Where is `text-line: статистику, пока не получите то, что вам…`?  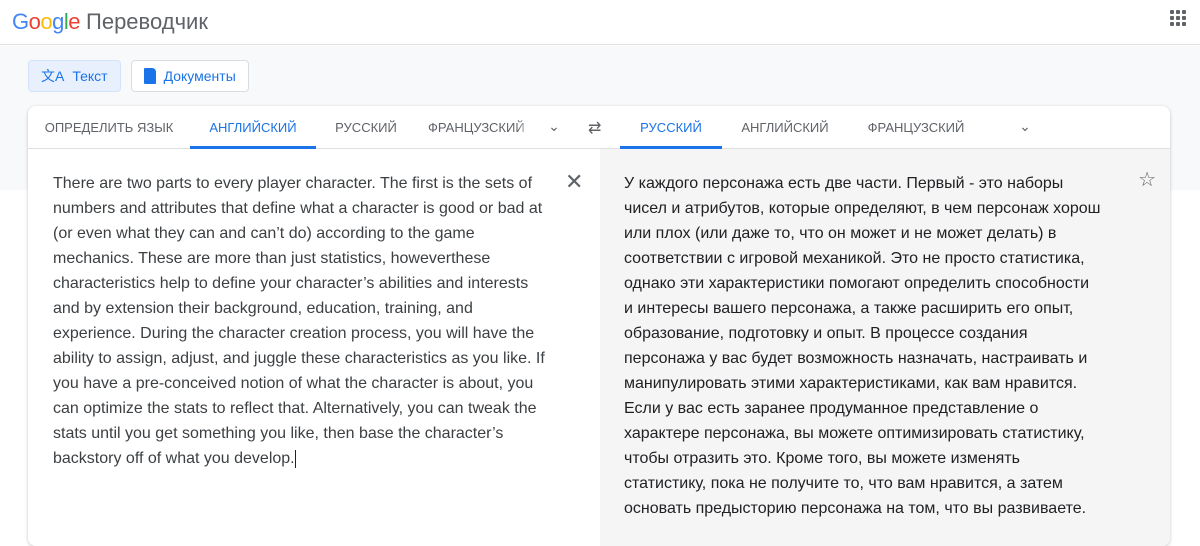 text-line: статистику, пока не получите то, что вам… is located at coordinates (843, 483).